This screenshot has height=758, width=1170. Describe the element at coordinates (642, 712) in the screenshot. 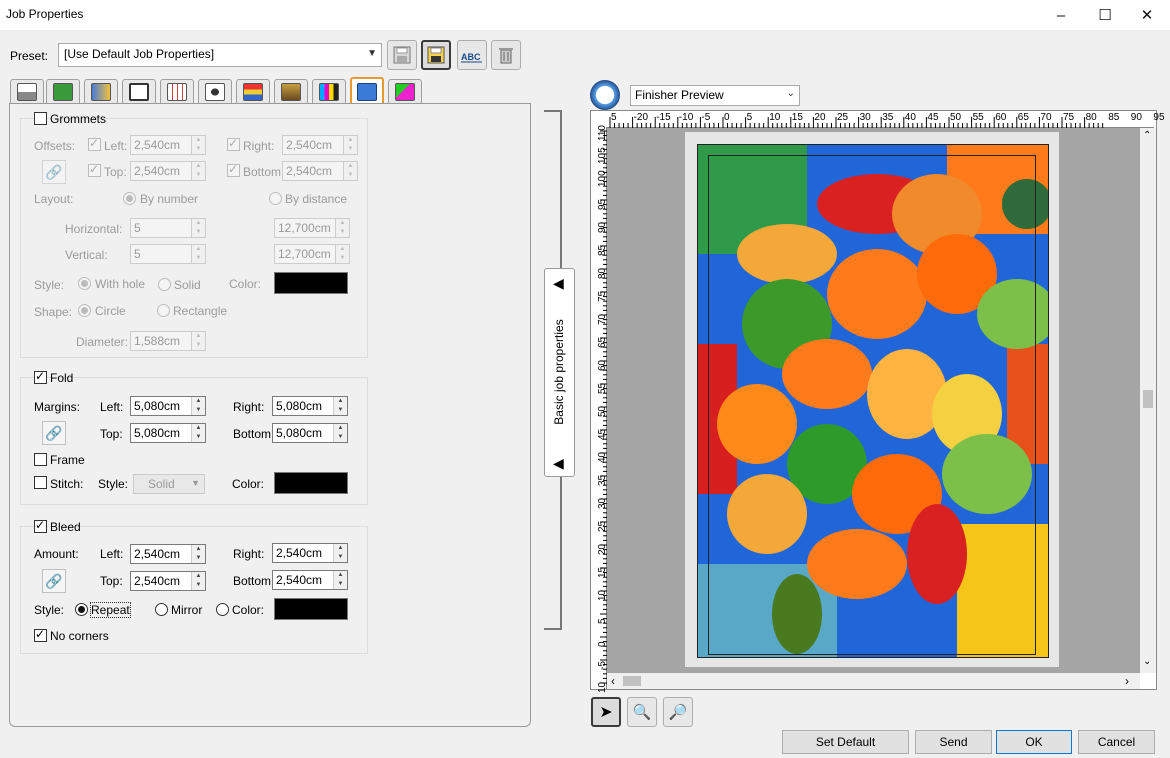

I see `zoom-tool-button: 🔍` at that location.